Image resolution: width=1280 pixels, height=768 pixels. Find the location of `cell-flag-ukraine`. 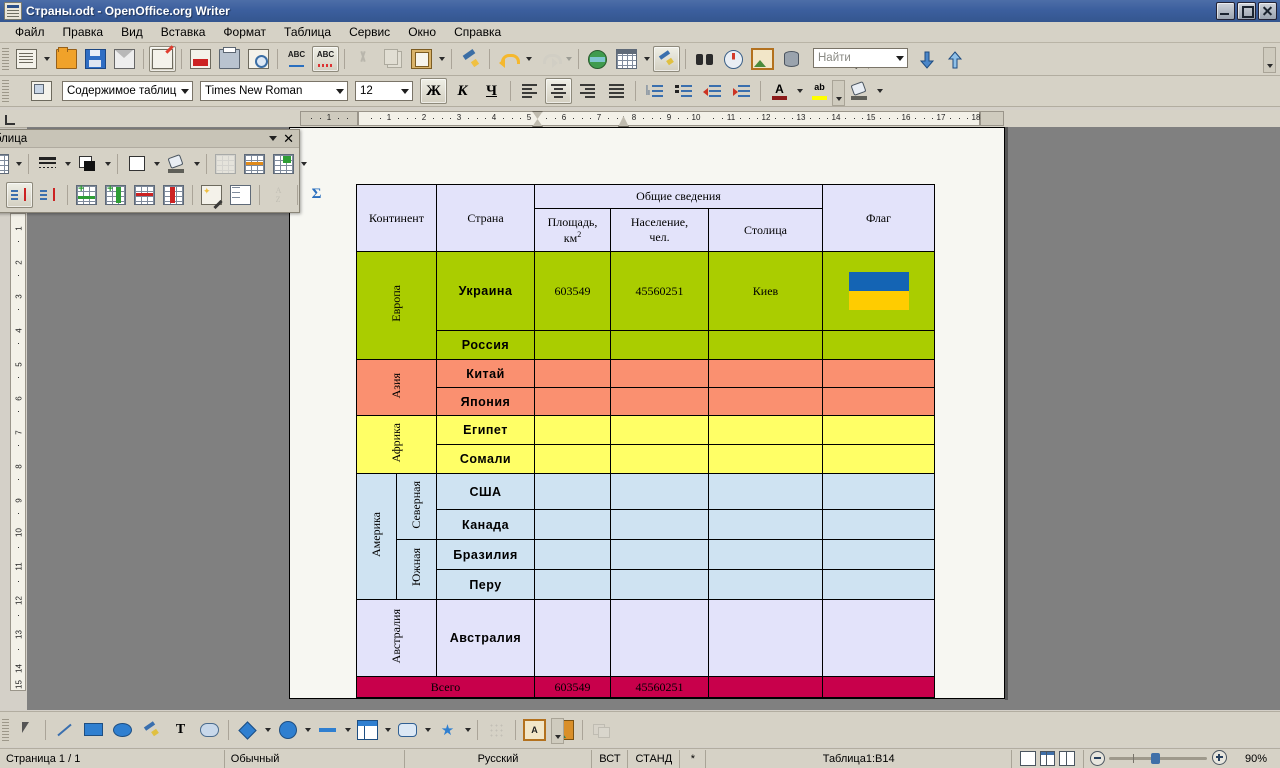

cell-flag-ukraine is located at coordinates (878, 291).